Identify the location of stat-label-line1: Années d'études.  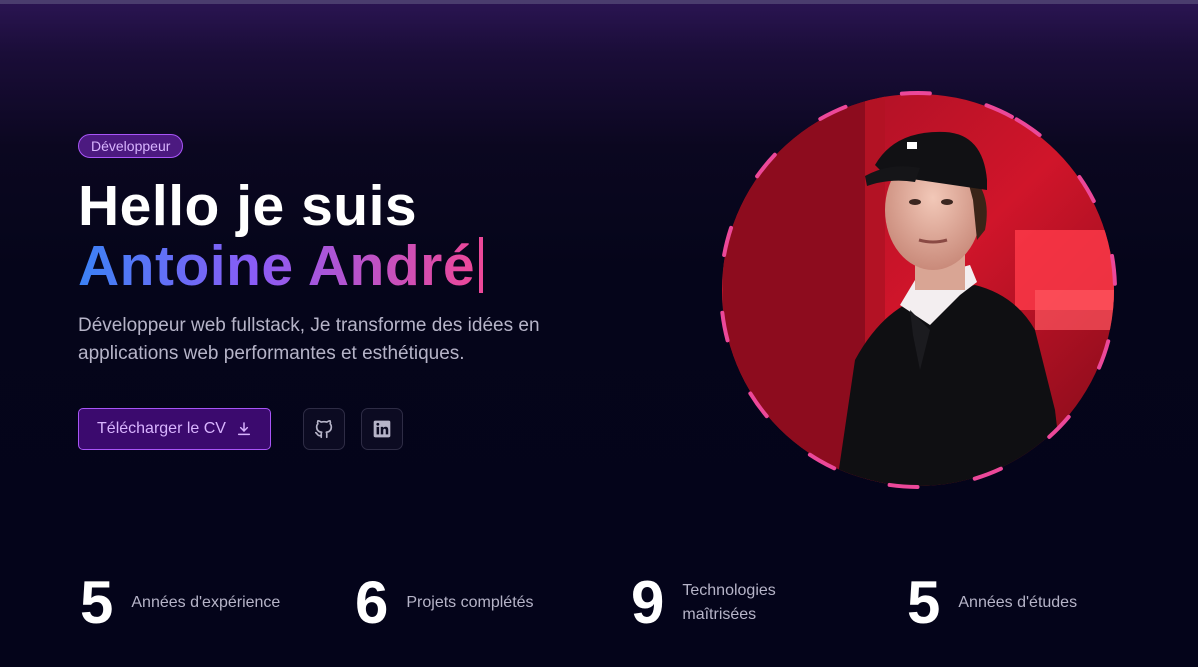
(1018, 602).